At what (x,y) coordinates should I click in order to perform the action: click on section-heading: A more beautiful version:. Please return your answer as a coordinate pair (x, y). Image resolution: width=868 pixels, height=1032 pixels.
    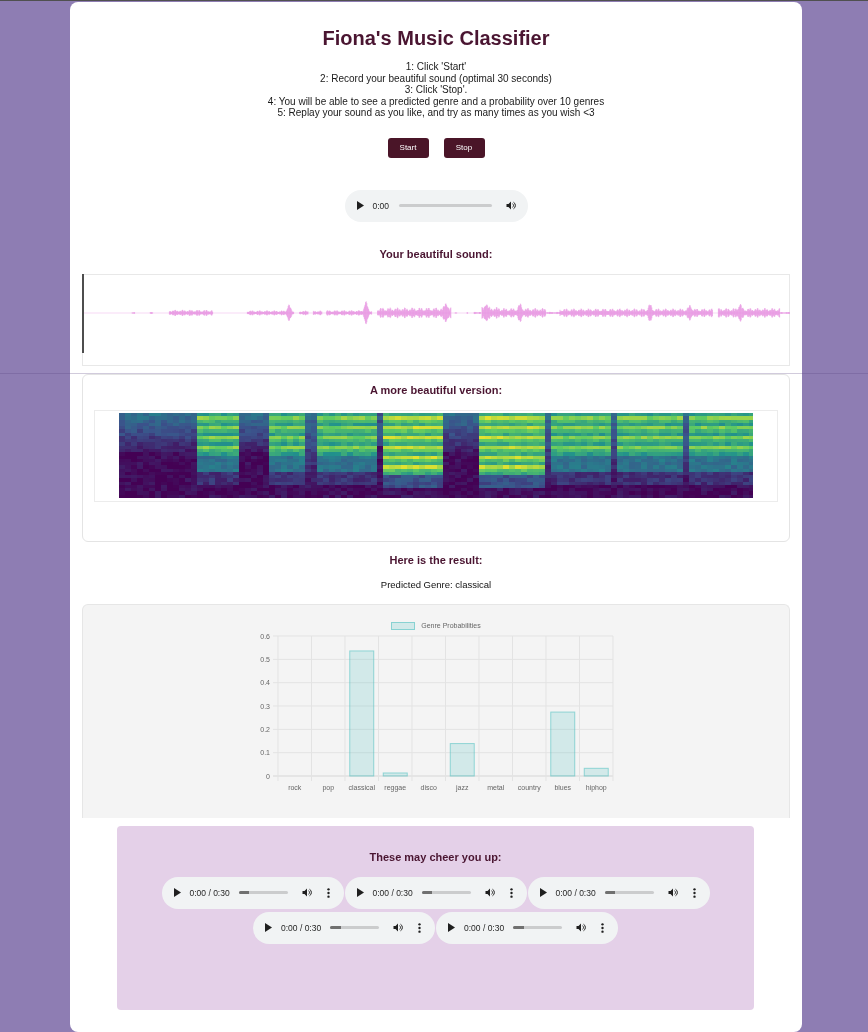
    Looking at the image, I should click on (436, 391).